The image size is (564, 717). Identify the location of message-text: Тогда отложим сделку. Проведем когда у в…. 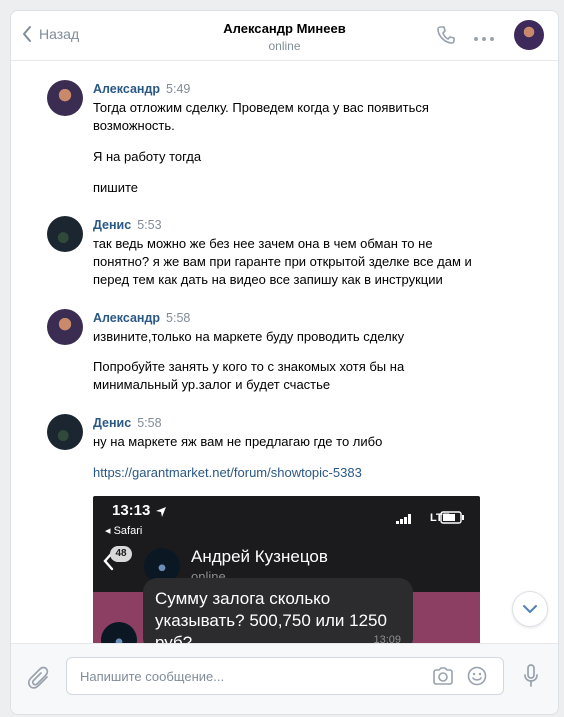
(293, 117).